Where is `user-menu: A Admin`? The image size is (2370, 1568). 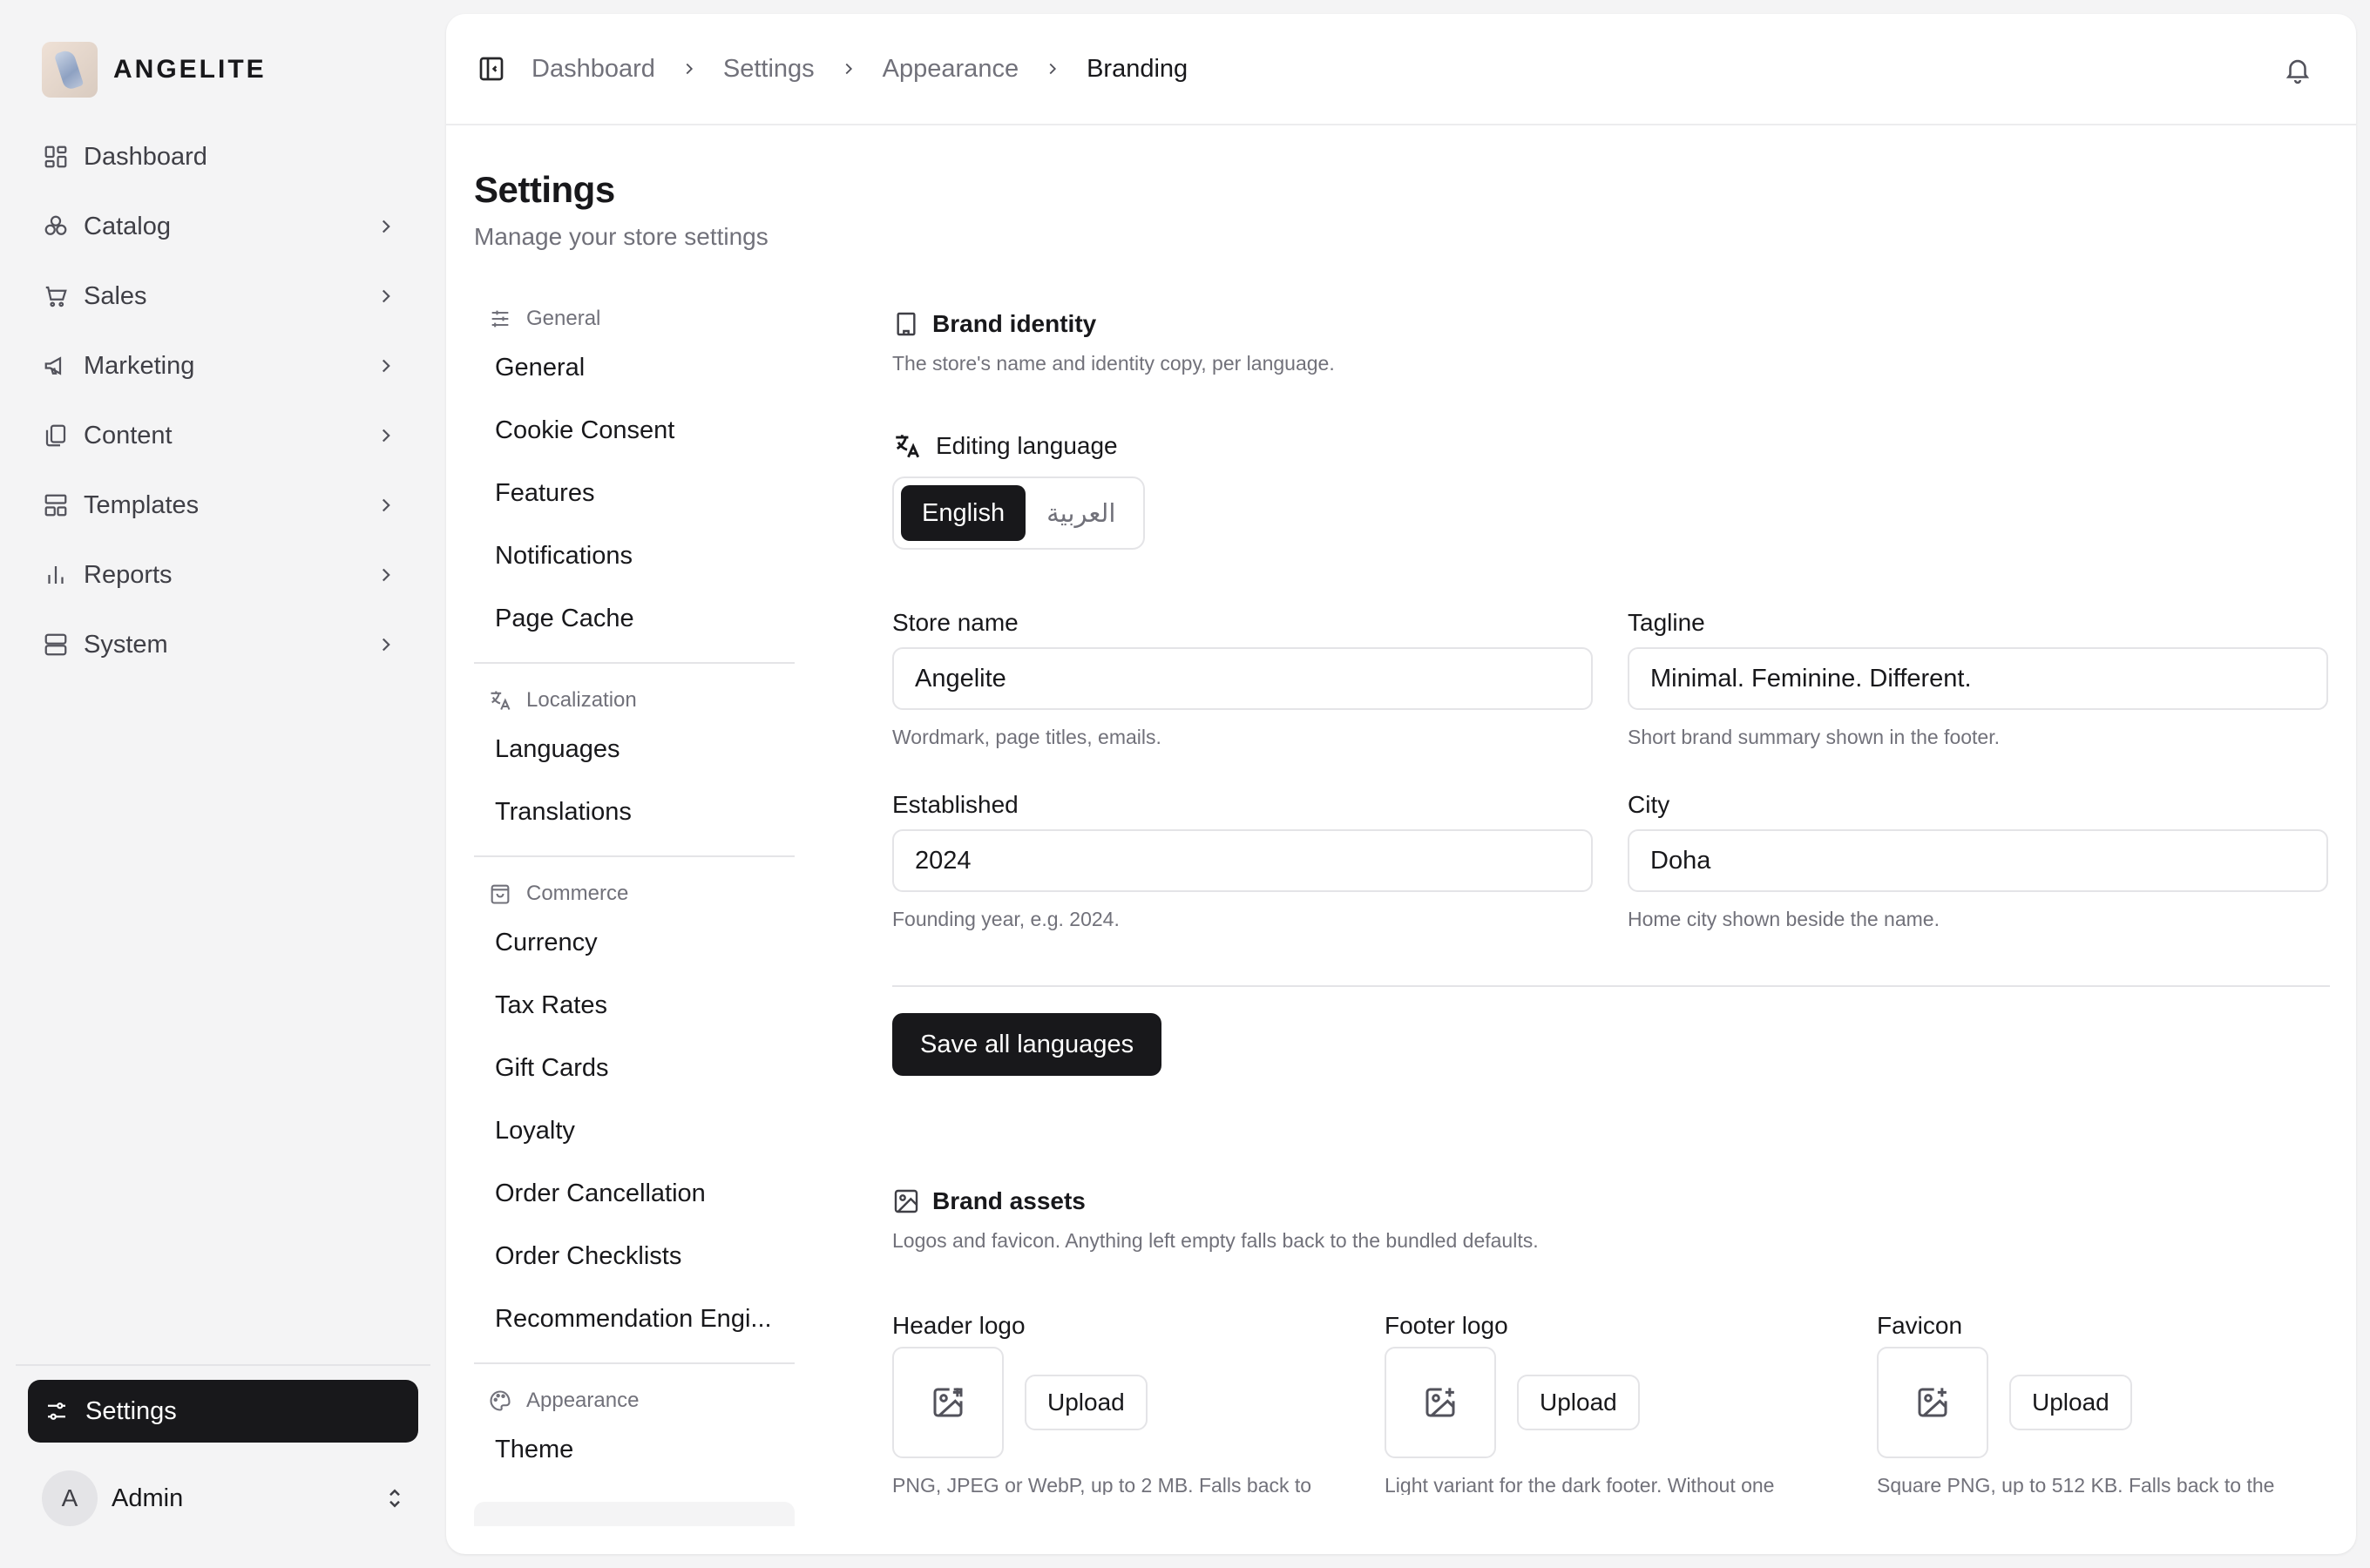
user-menu: A Admin is located at coordinates (225, 1498).